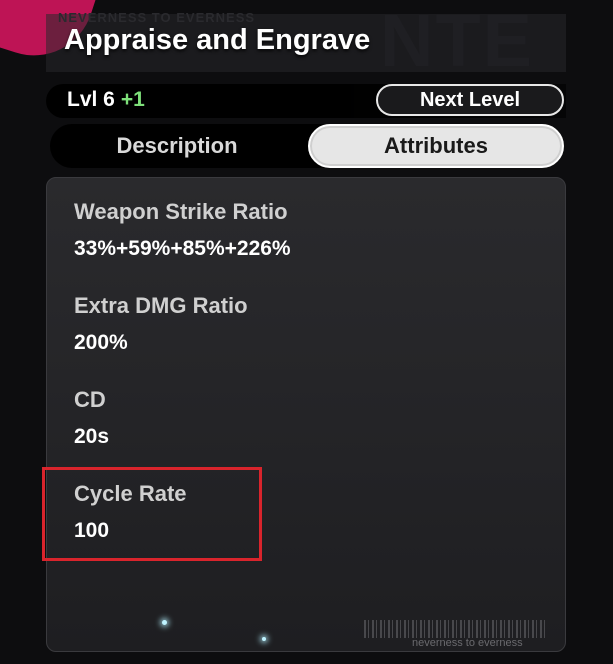  Describe the element at coordinates (307, 146) in the screenshot. I see `tab-bar: Description Attributes` at that location.